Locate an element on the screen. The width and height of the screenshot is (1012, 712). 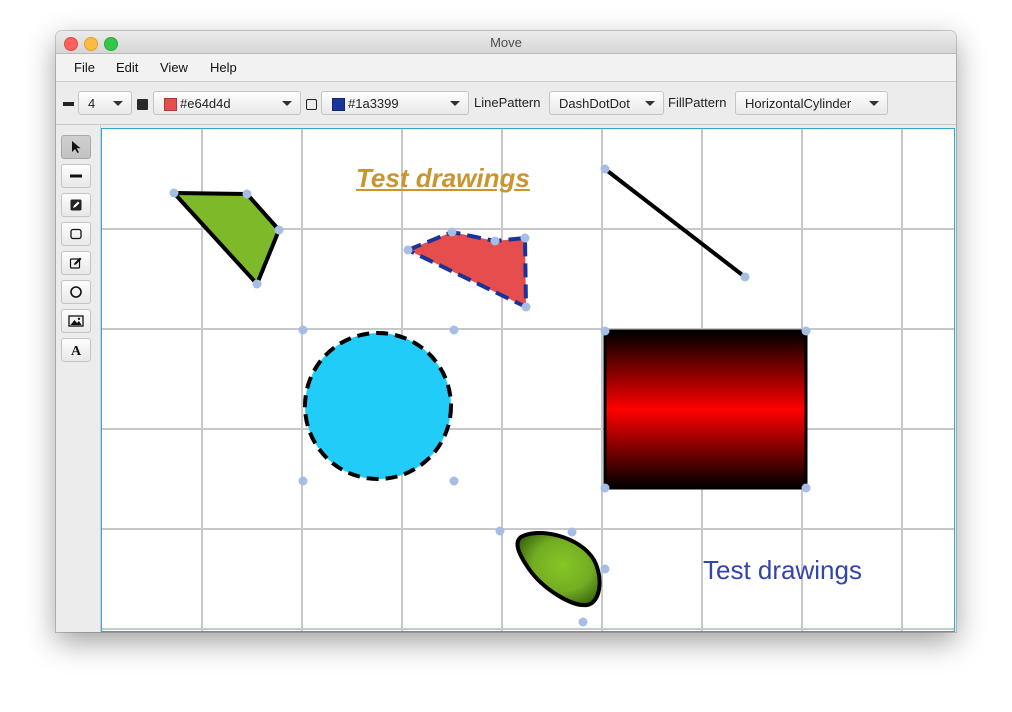
filled-square-icon is located at coordinates (142, 104).